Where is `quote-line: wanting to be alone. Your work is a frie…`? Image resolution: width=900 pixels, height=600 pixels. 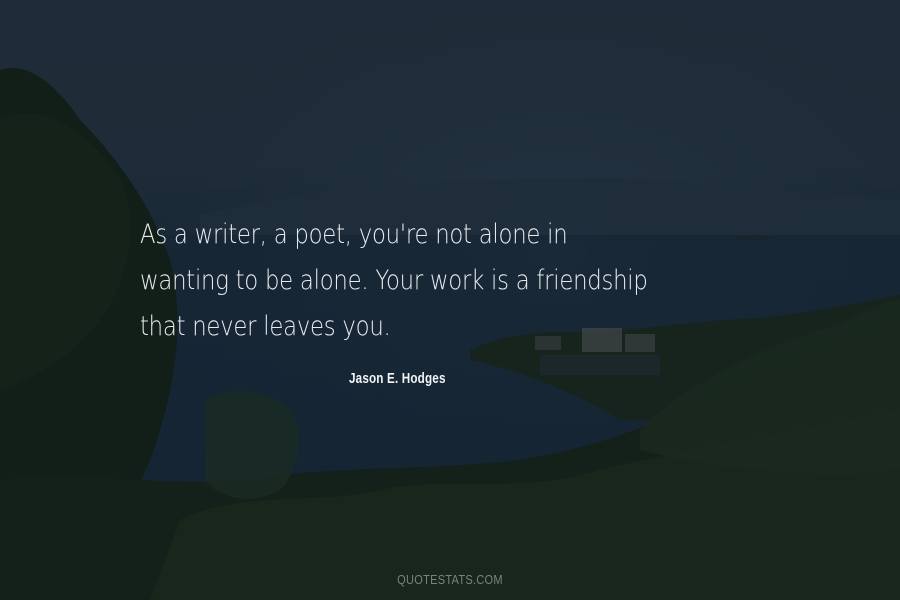 quote-line: wanting to be alone. Your work is a frie… is located at coordinates (394, 280).